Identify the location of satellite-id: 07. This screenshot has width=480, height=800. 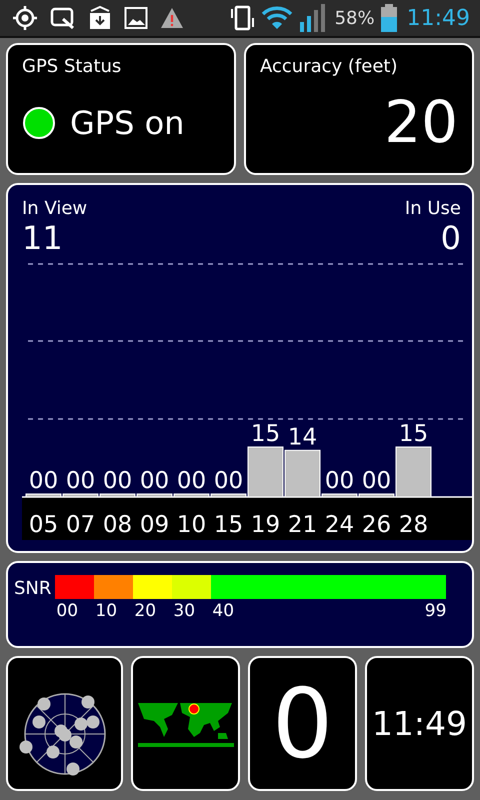
(81, 525).